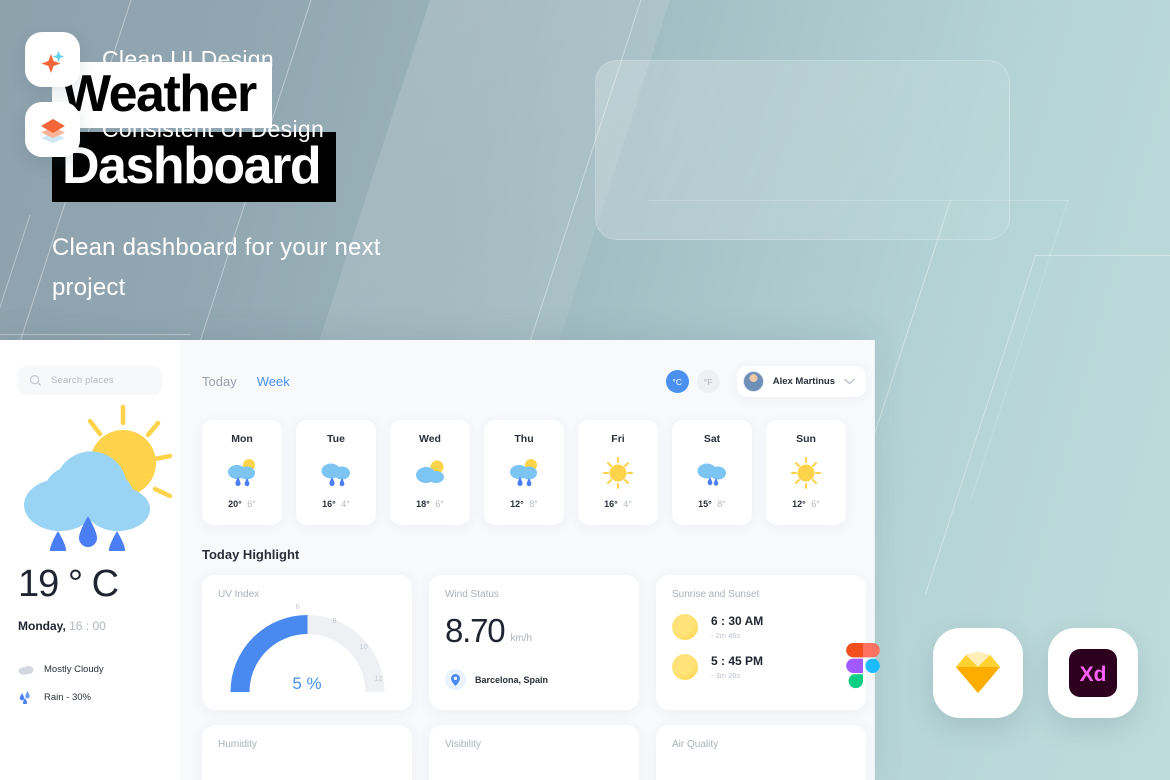 The image size is (1170, 780). I want to click on sun-cloud-icon, so click(430, 473).